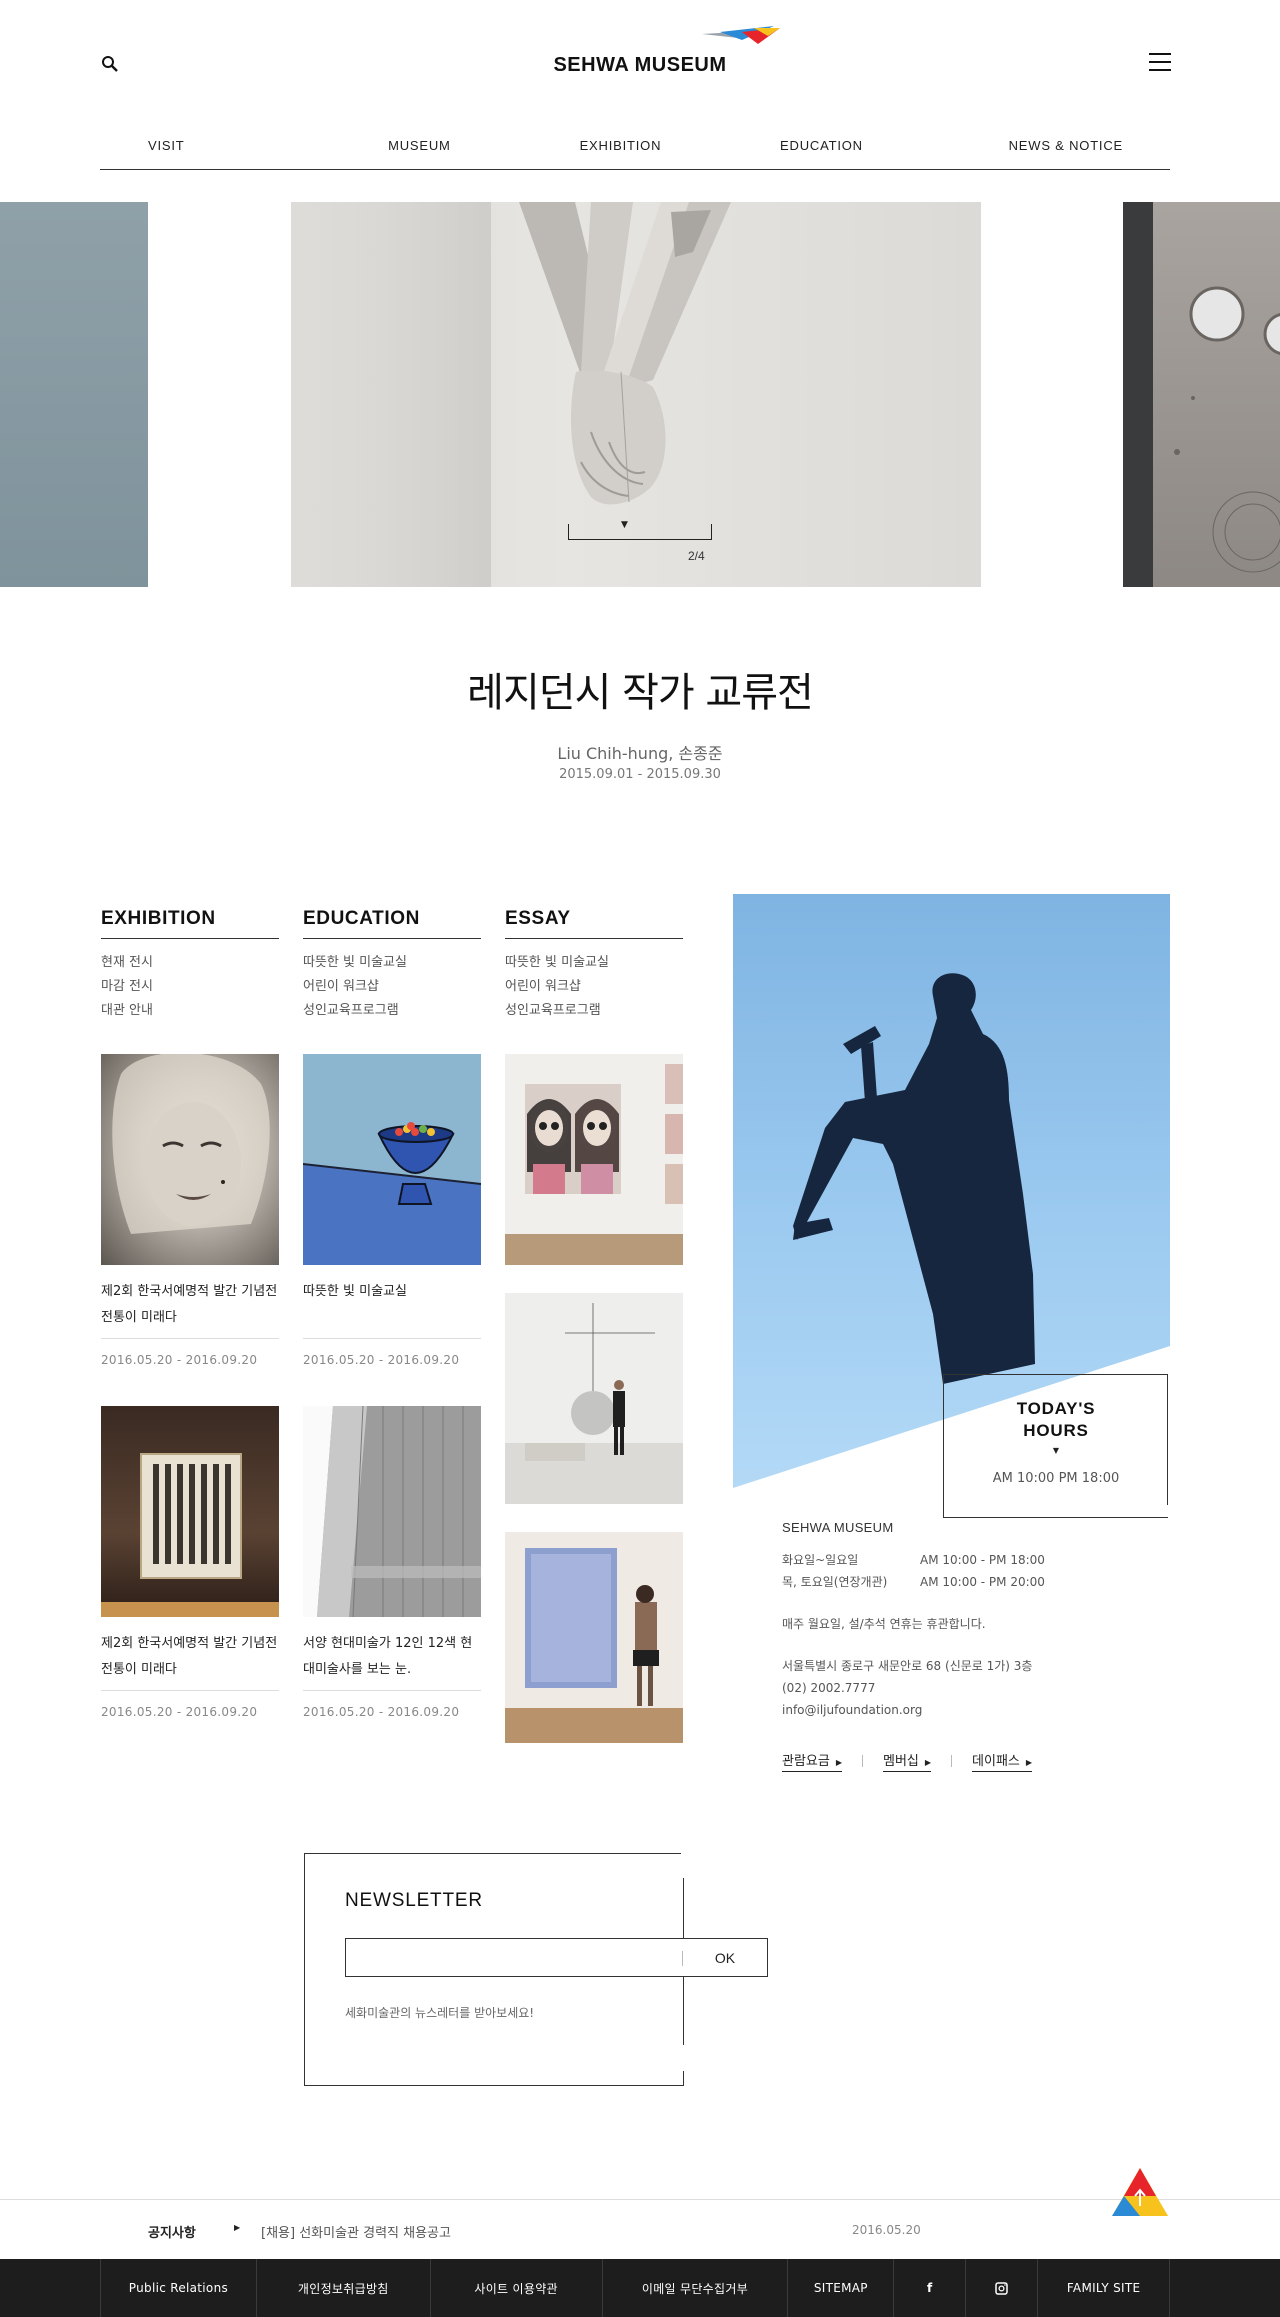 Image resolution: width=1280 pixels, height=2317 pixels. What do you see at coordinates (356, 2231) in the screenshot?
I see `notice-link: [채용] 선화미술관 경력직 채용공고` at bounding box center [356, 2231].